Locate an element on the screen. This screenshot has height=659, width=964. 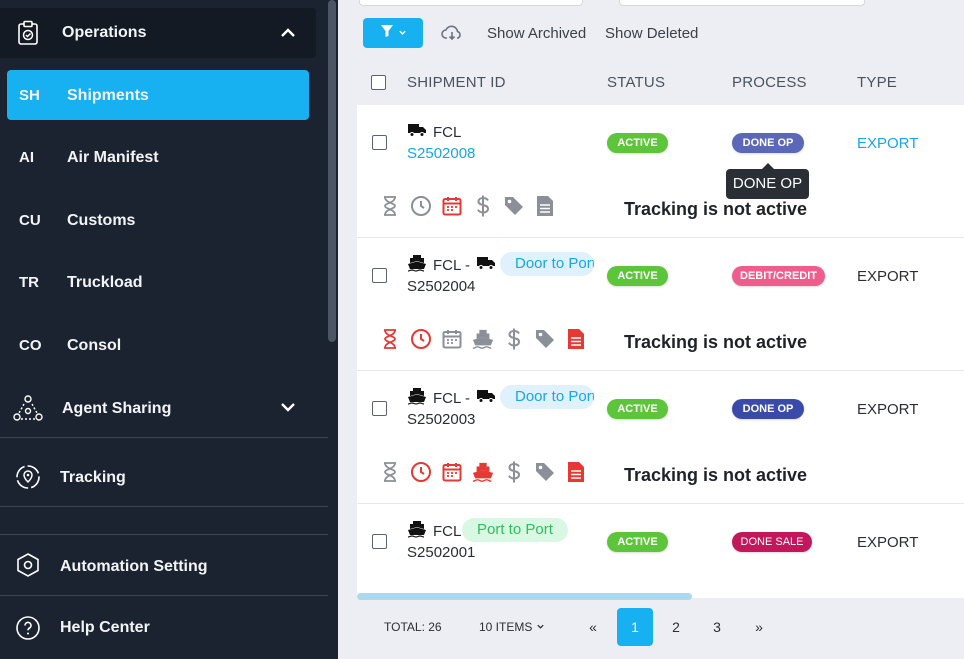
operations-section-header: Operations is located at coordinates (158, 33).